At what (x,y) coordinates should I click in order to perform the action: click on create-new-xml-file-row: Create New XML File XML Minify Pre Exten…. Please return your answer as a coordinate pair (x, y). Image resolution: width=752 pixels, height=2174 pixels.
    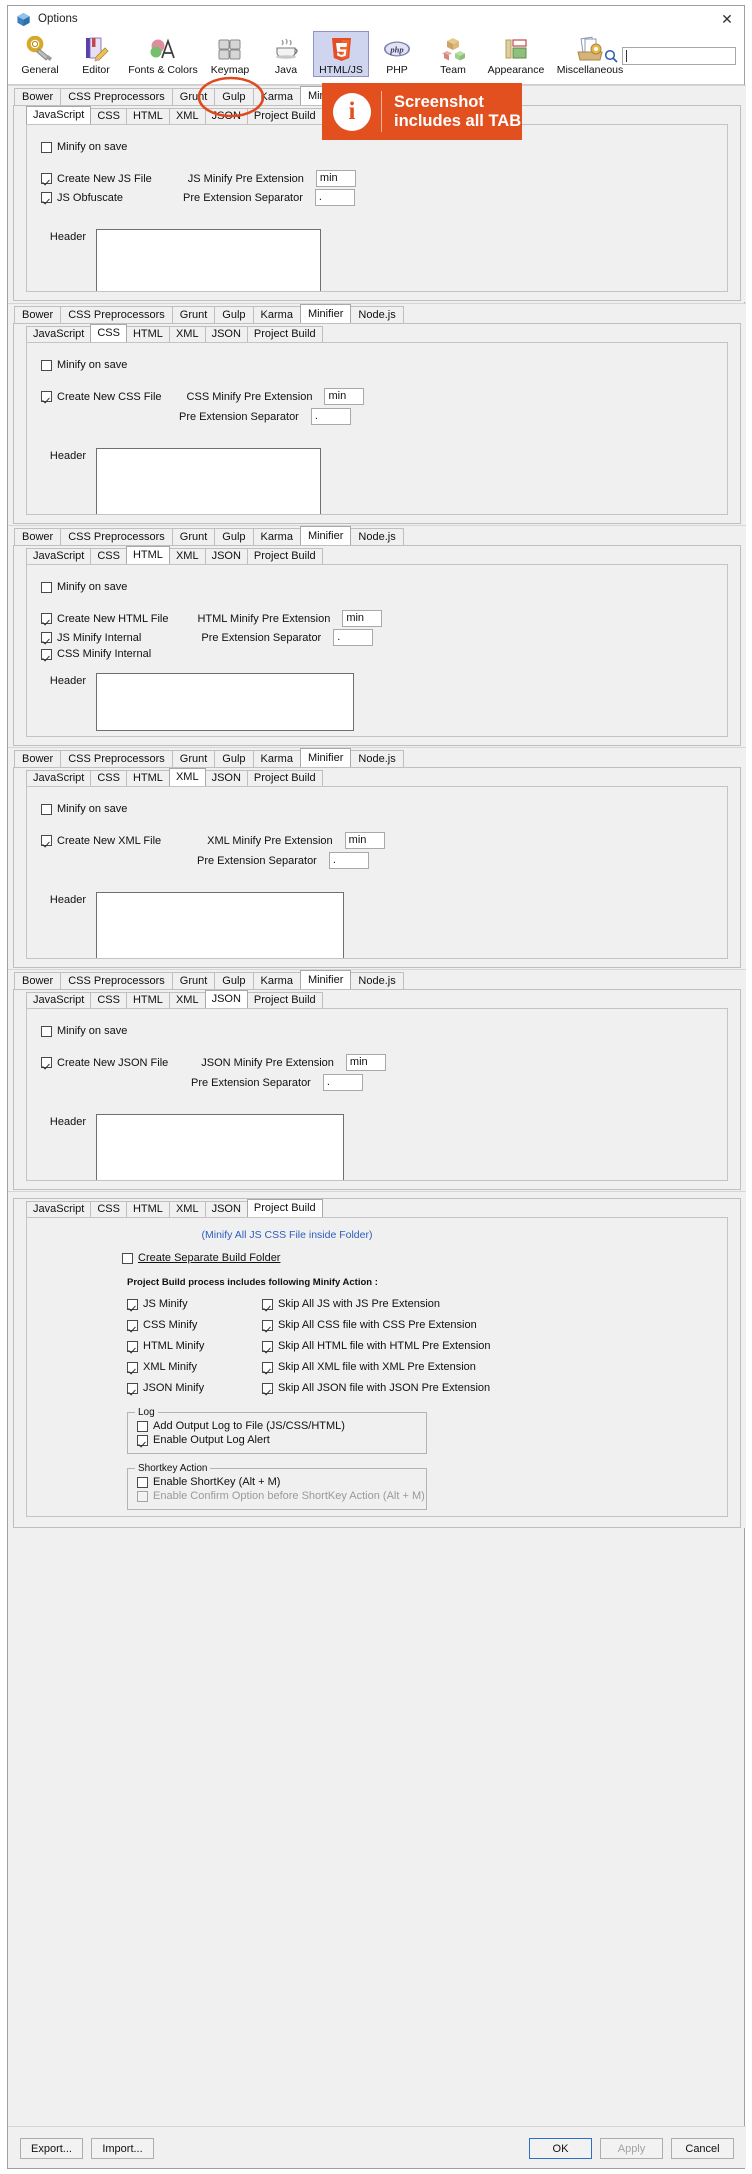
    Looking at the image, I should click on (384, 840).